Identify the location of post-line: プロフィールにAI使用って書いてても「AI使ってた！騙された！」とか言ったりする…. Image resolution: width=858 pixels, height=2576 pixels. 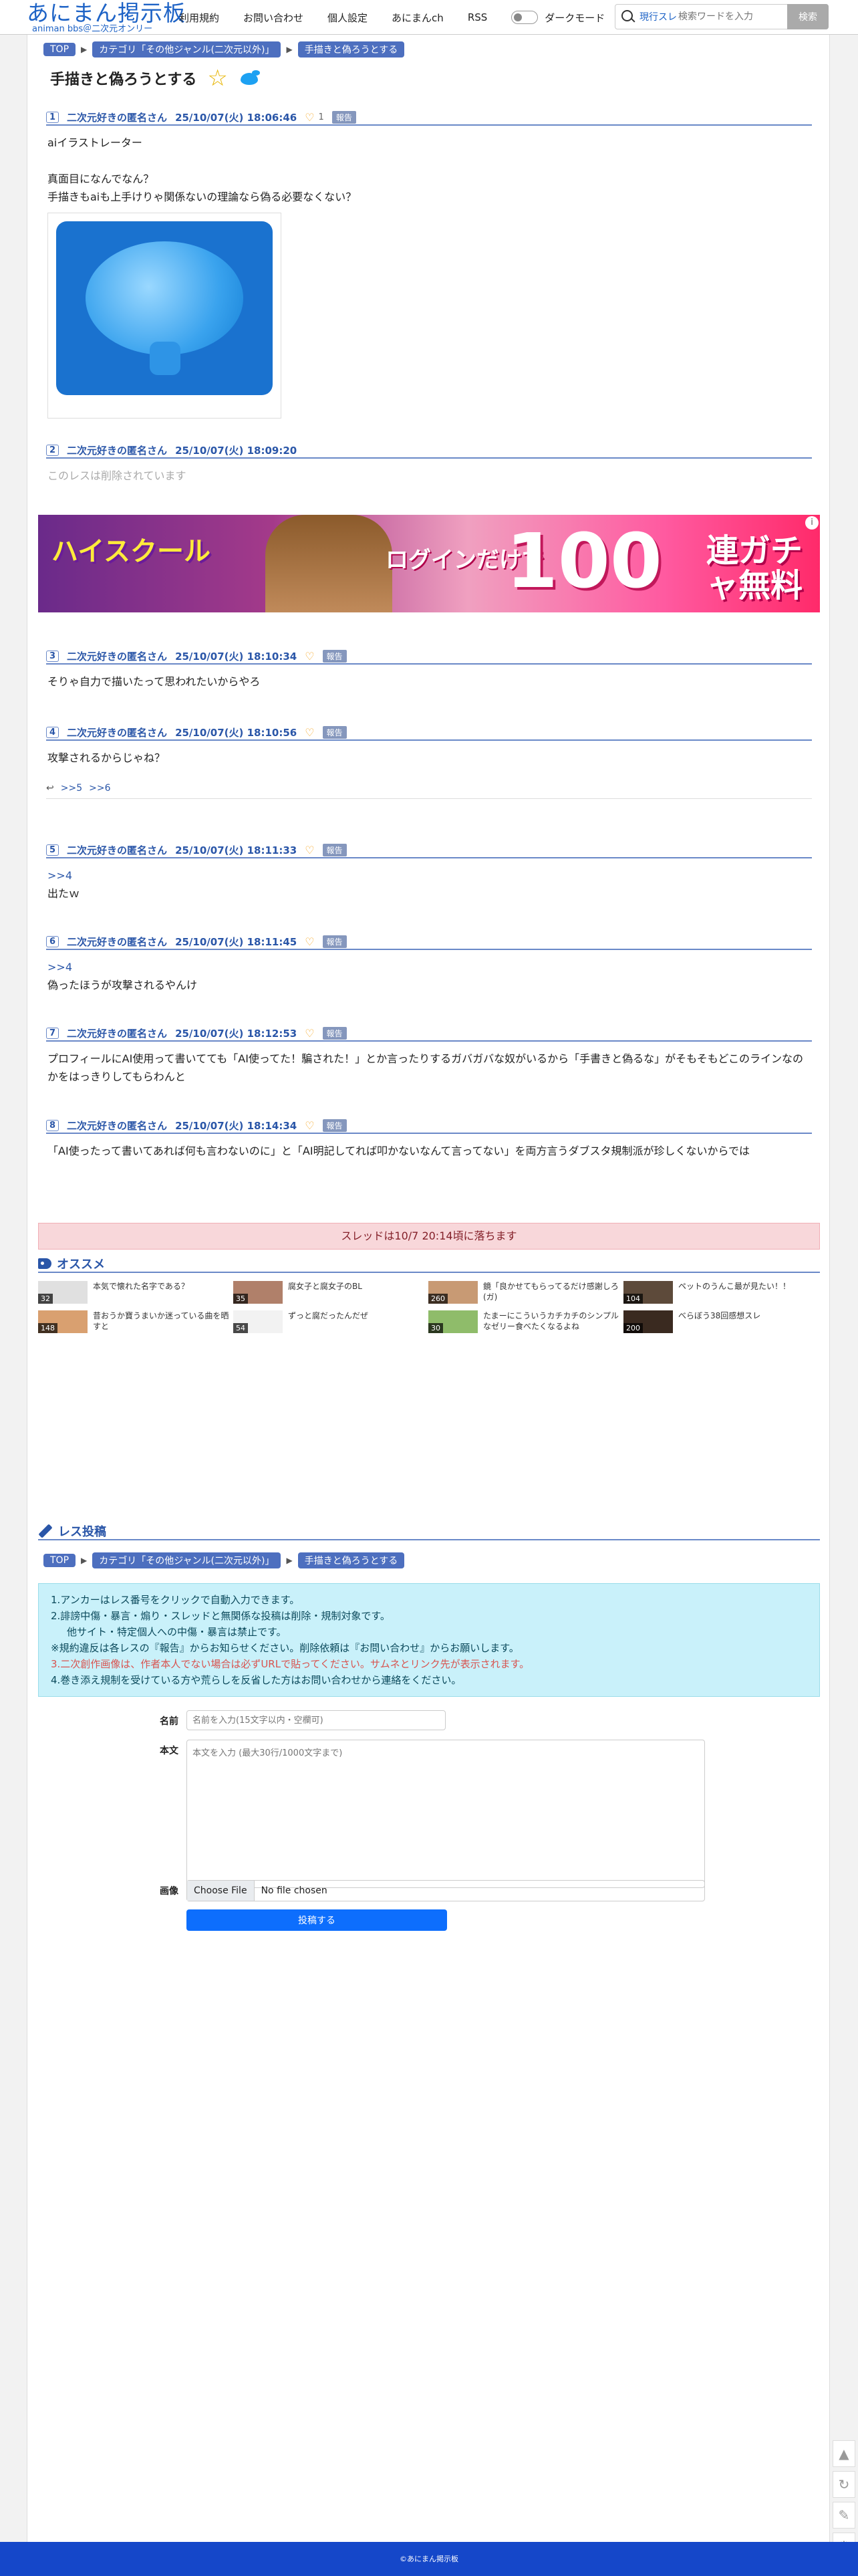
(425, 1067).